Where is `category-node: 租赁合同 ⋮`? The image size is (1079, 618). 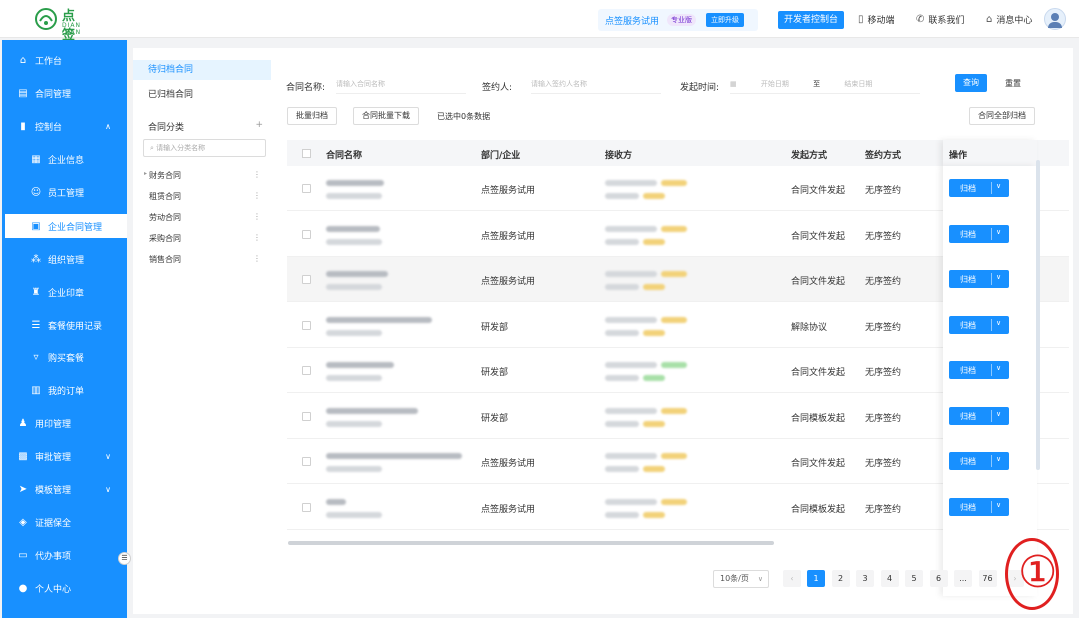 category-node: 租赁合同 ⋮ is located at coordinates (205, 198).